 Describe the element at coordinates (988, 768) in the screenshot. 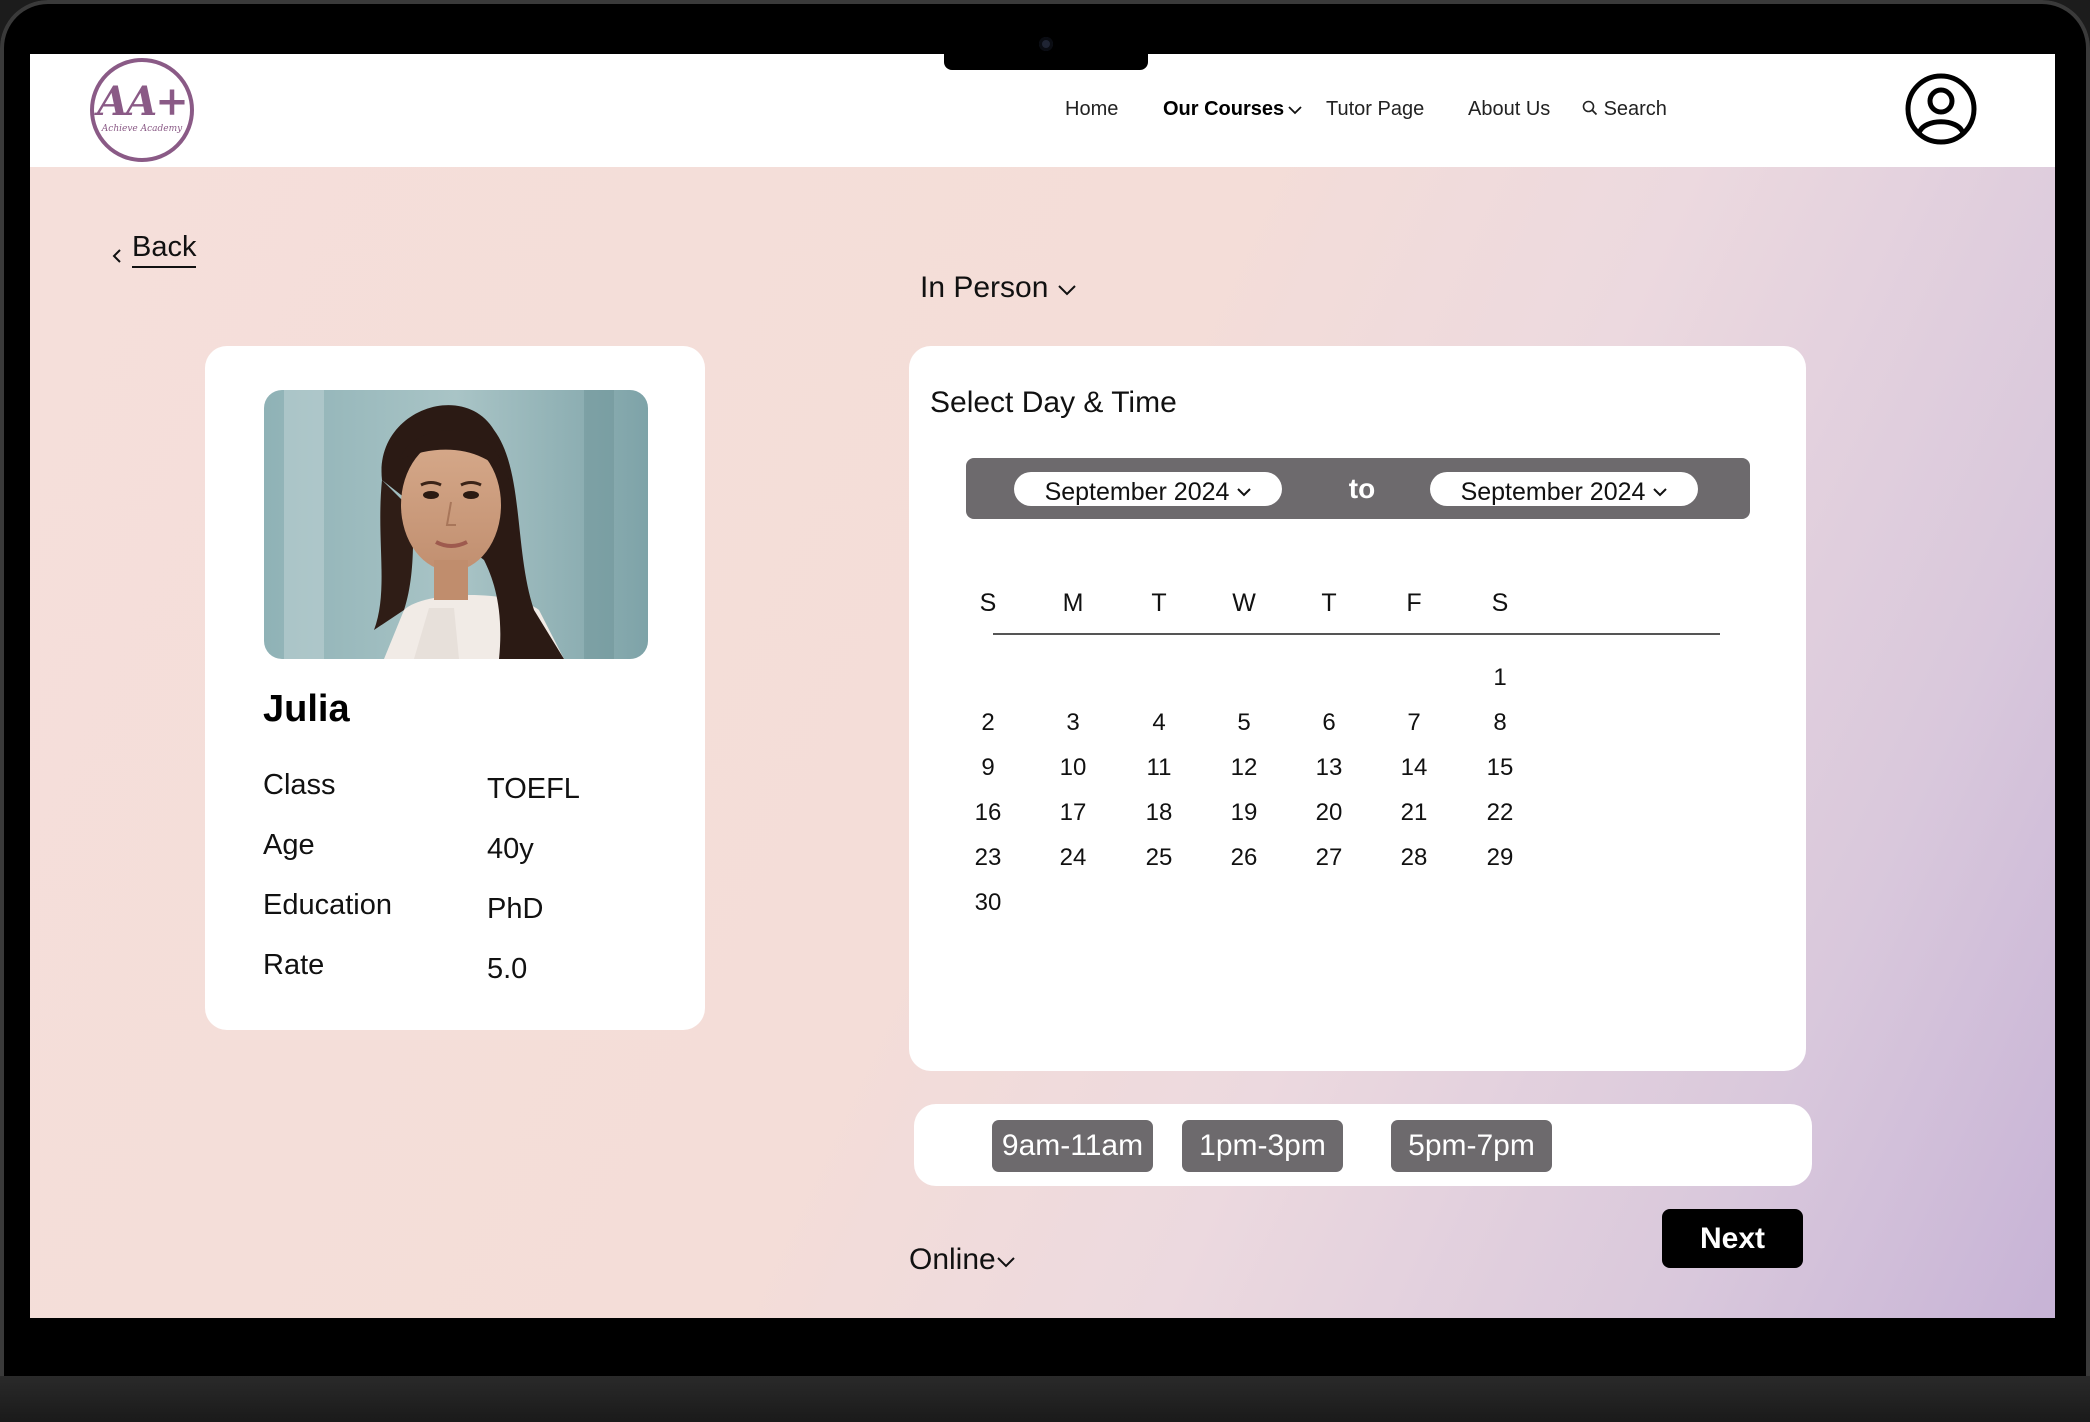

I see `calendar-day: 9` at that location.